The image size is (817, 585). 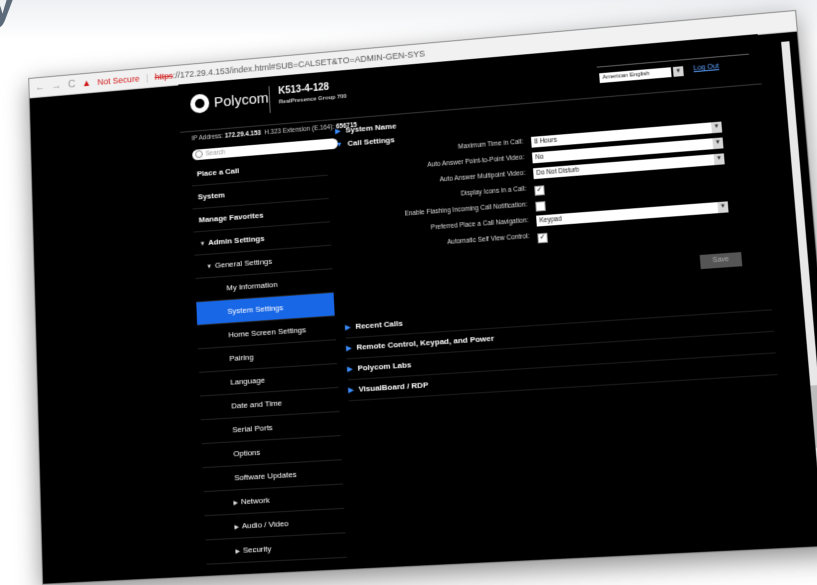 I want to click on system-name: K513-4-128, so click(x=304, y=89).